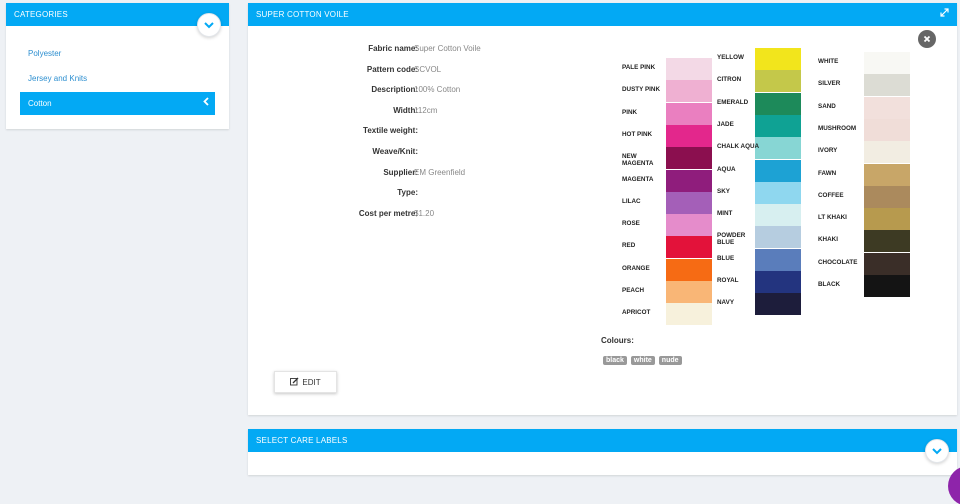 Image resolution: width=960 pixels, height=504 pixels. Describe the element at coordinates (778, 237) in the screenshot. I see `swatch-powder-blue` at that location.